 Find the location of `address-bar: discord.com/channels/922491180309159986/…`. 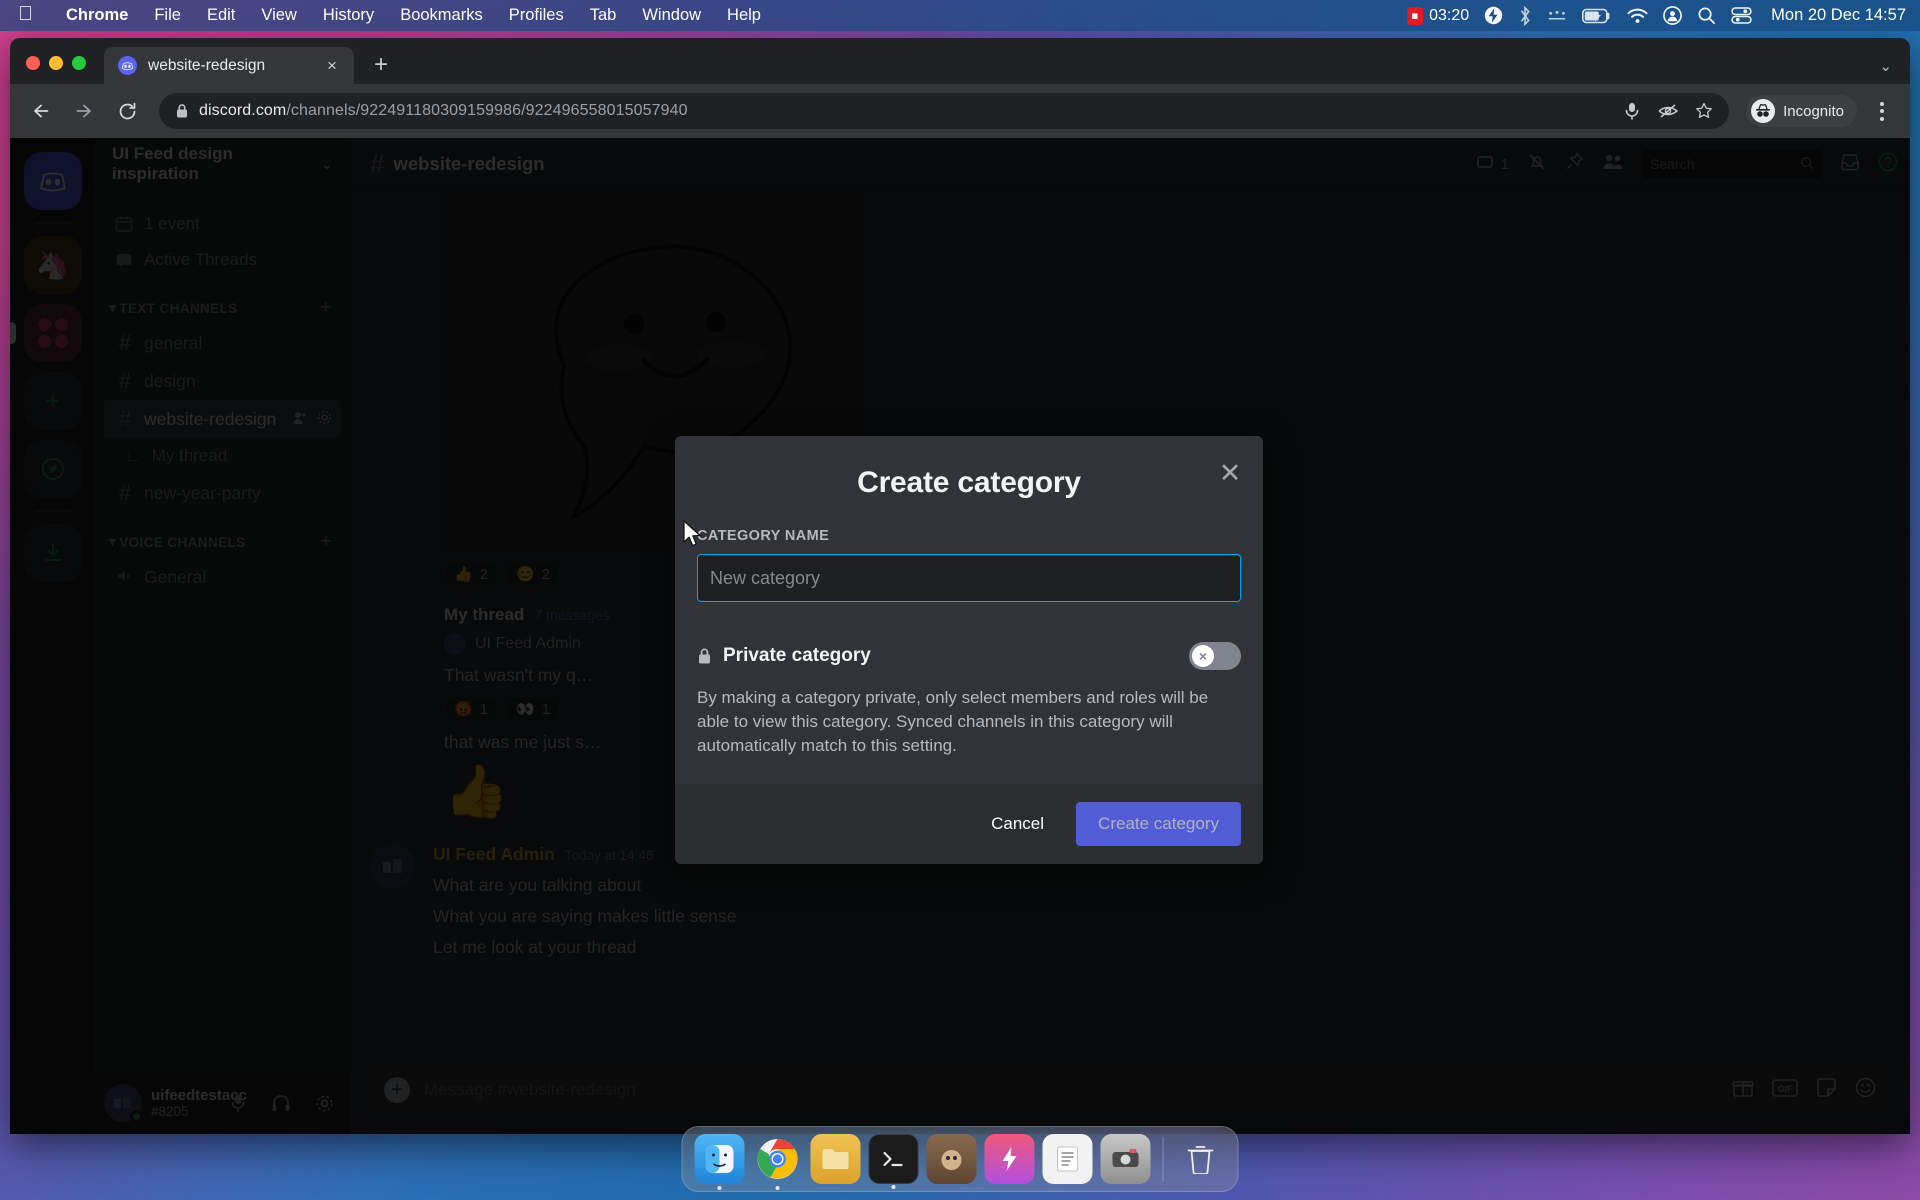

address-bar: discord.com/channels/922491180309159986/… is located at coordinates (944, 111).